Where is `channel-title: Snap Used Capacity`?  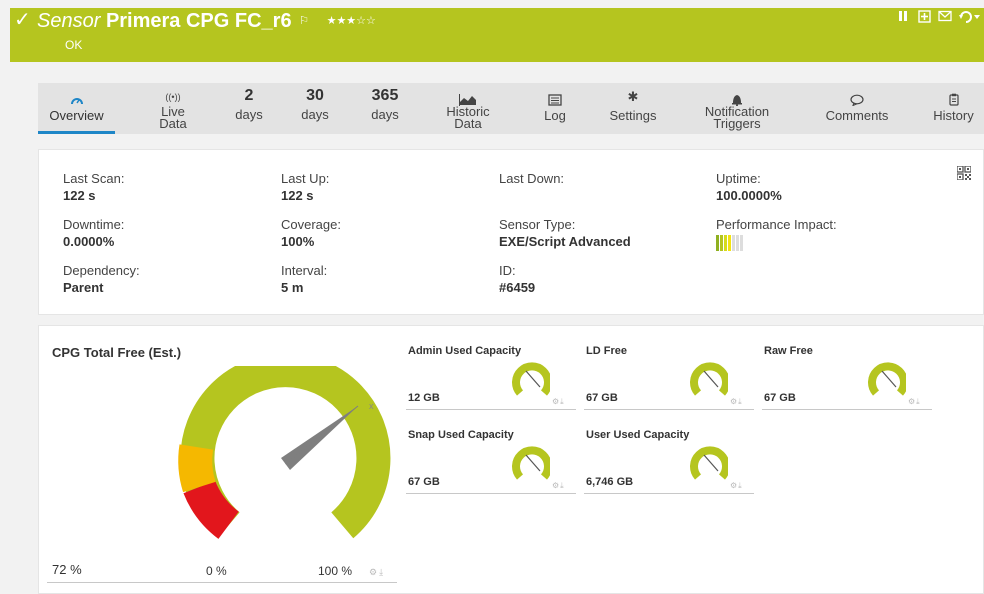
channel-title: Snap Used Capacity is located at coordinates (461, 435).